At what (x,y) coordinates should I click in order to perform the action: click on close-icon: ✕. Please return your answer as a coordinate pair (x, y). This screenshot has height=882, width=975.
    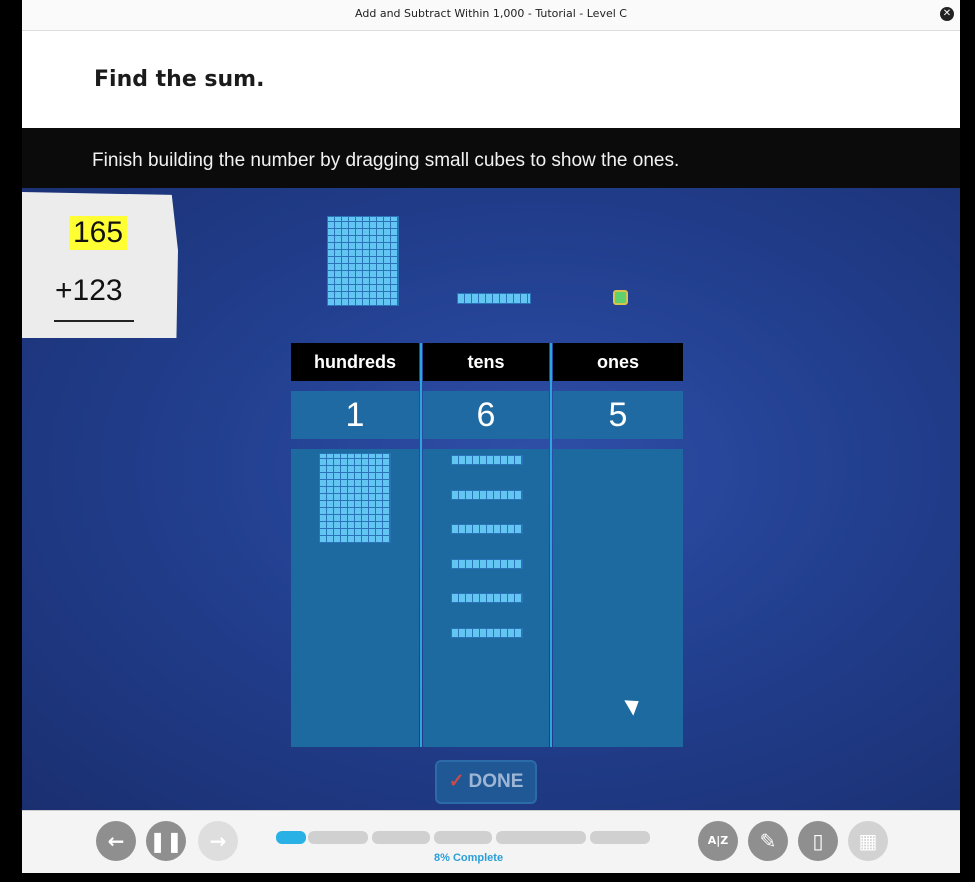
    Looking at the image, I should click on (947, 14).